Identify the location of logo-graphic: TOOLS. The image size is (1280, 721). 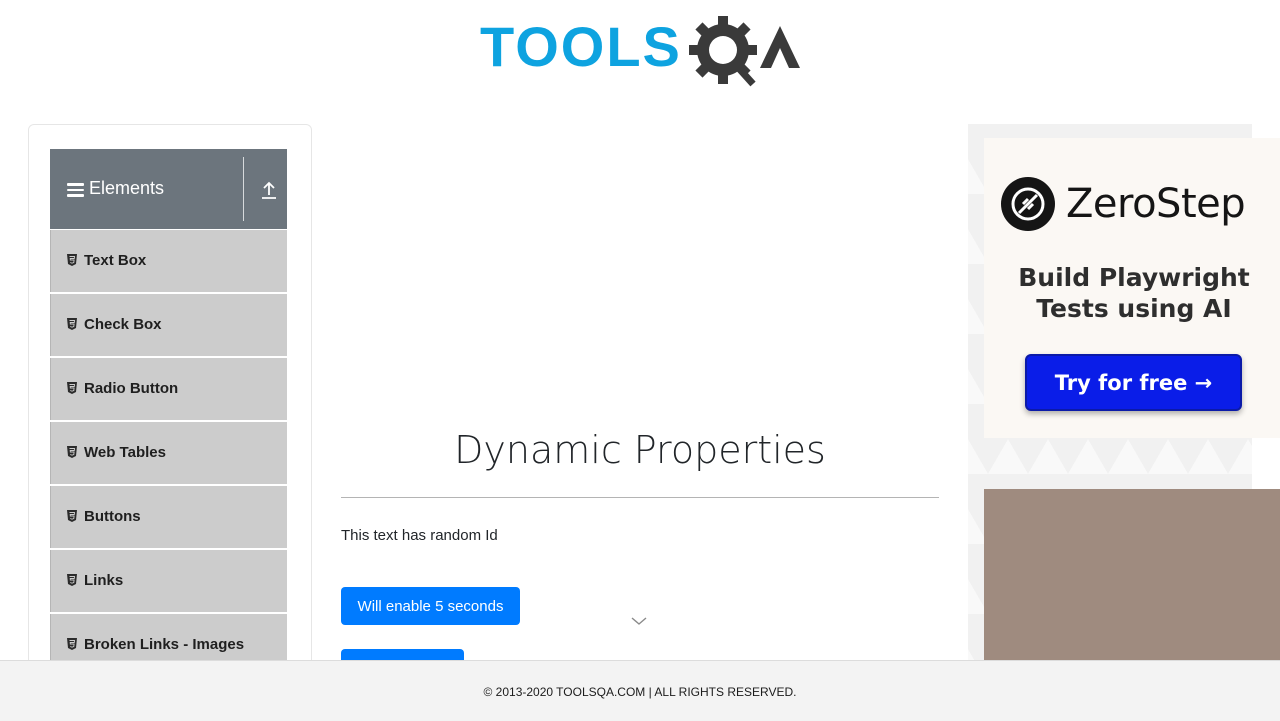
(640, 51).